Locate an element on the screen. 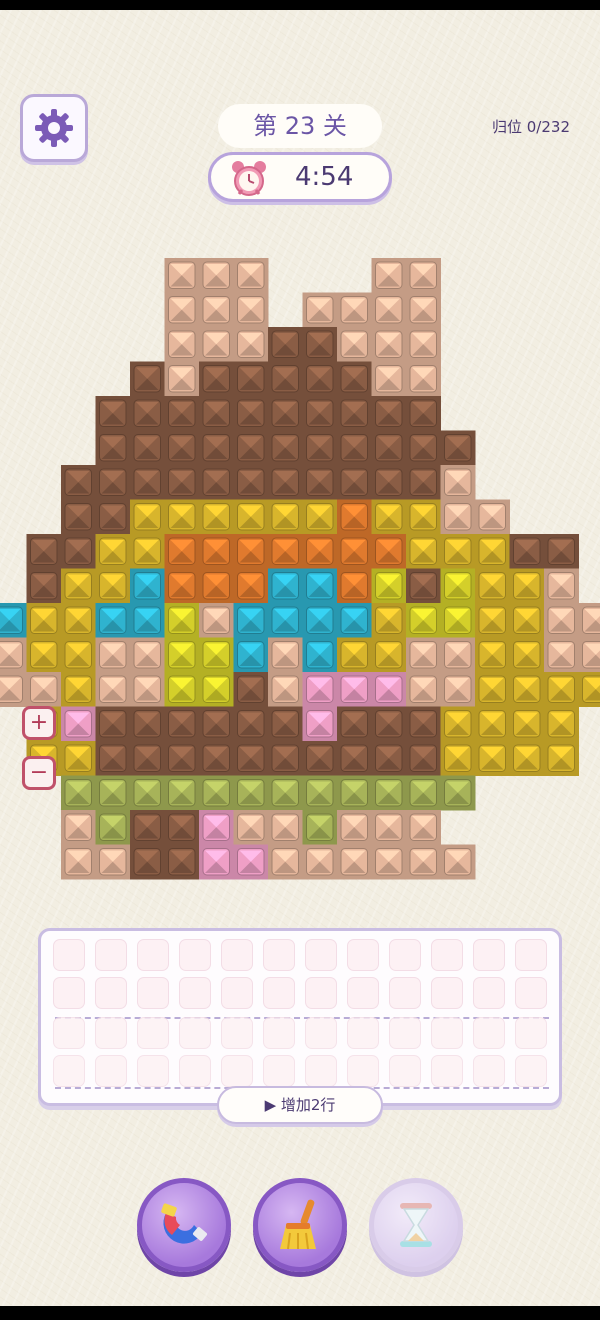 The height and width of the screenshot is (1320, 600). zoom-in-button: + is located at coordinates (39, 723).